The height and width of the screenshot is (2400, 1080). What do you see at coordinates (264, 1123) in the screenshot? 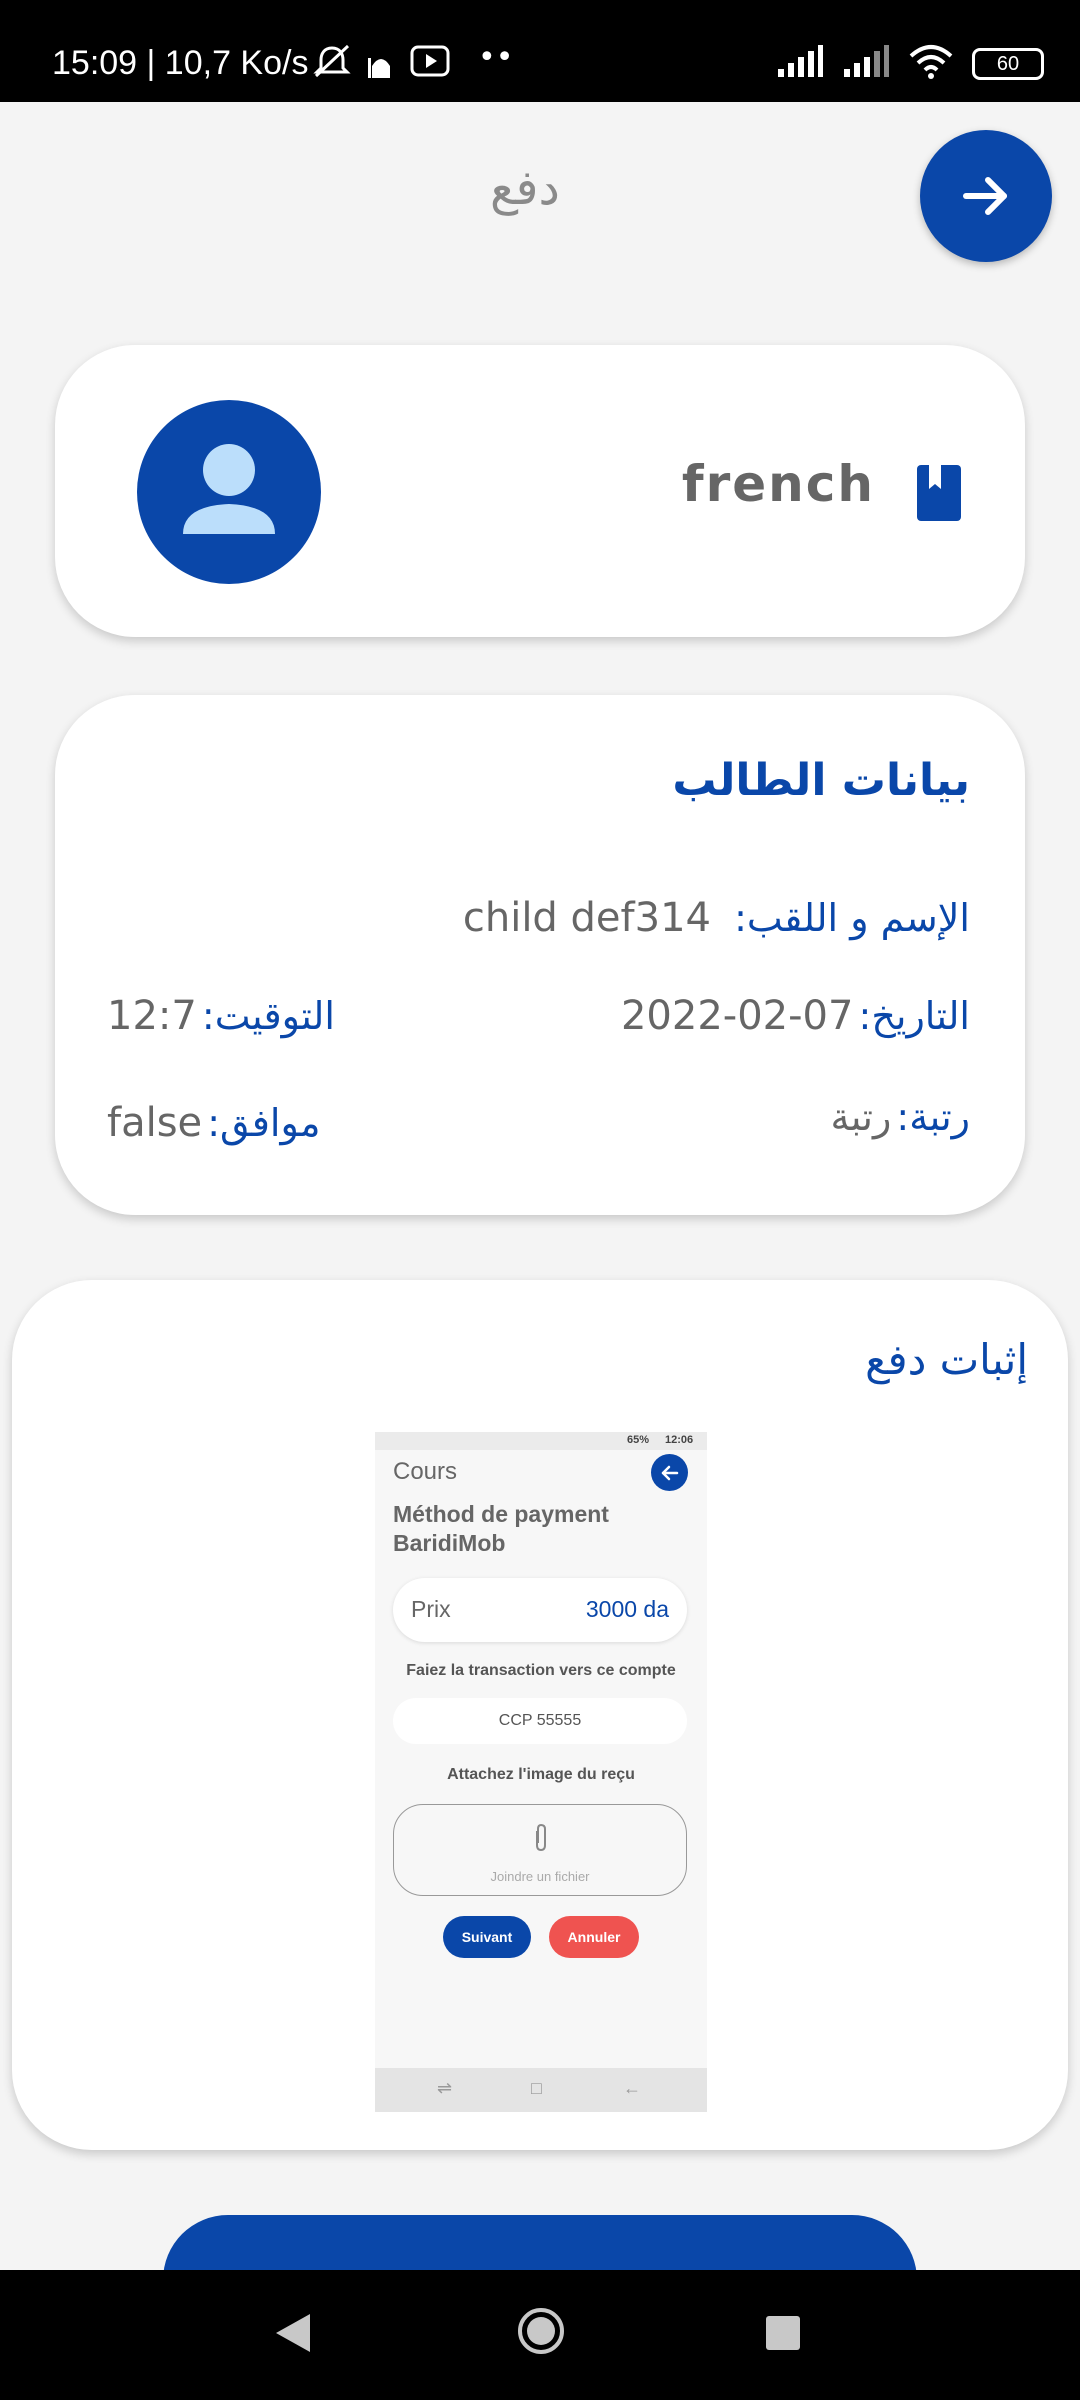
I see `approved-label: موافق:` at bounding box center [264, 1123].